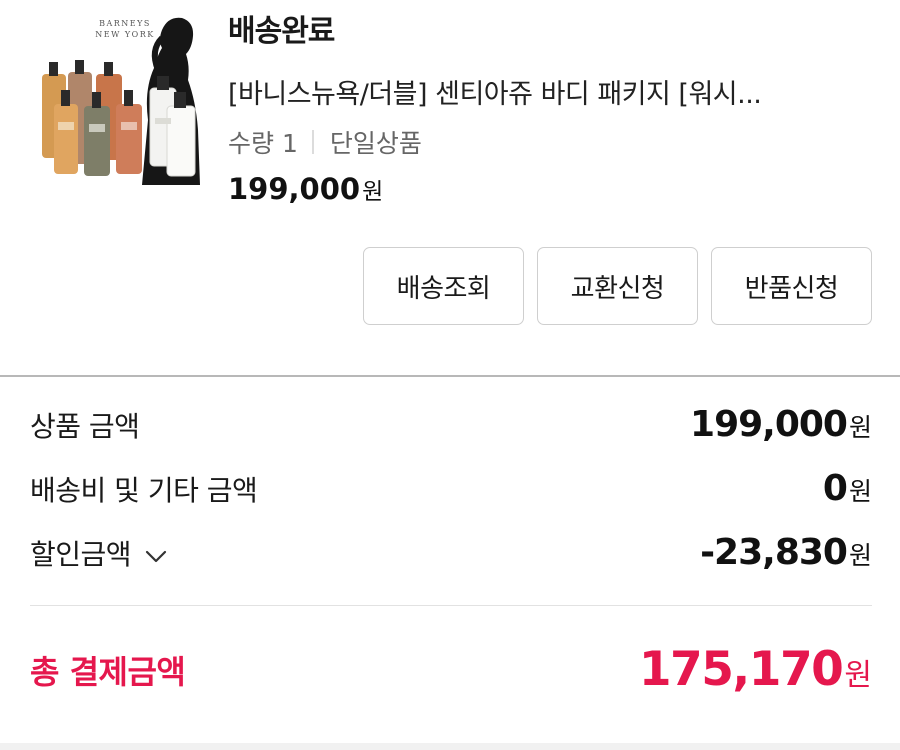 This screenshot has height=750, width=900. Describe the element at coordinates (312, 142) in the screenshot. I see `meta-separator` at that location.